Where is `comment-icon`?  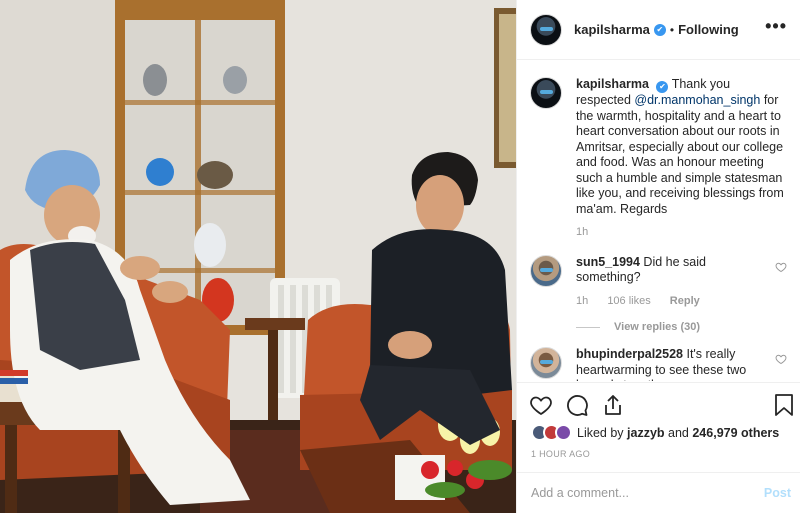 comment-icon is located at coordinates (577, 405).